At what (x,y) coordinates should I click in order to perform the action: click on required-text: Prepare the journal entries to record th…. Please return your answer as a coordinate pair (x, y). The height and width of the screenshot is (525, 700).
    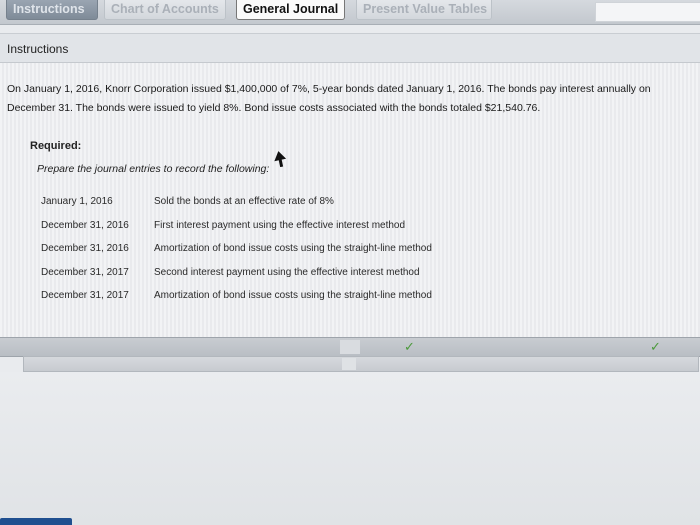
    Looking at the image, I should click on (153, 169).